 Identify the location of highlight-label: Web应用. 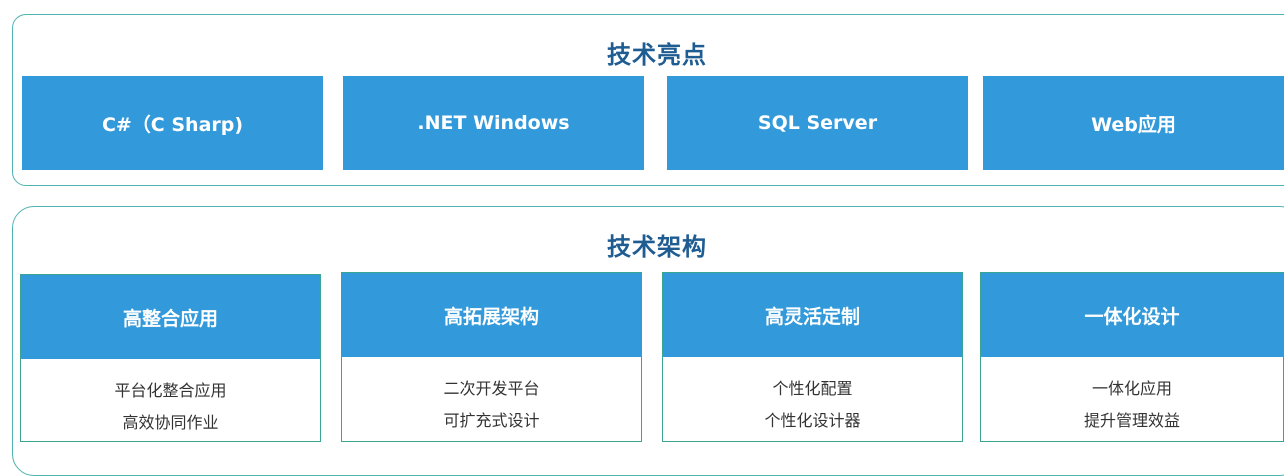
(1133, 124).